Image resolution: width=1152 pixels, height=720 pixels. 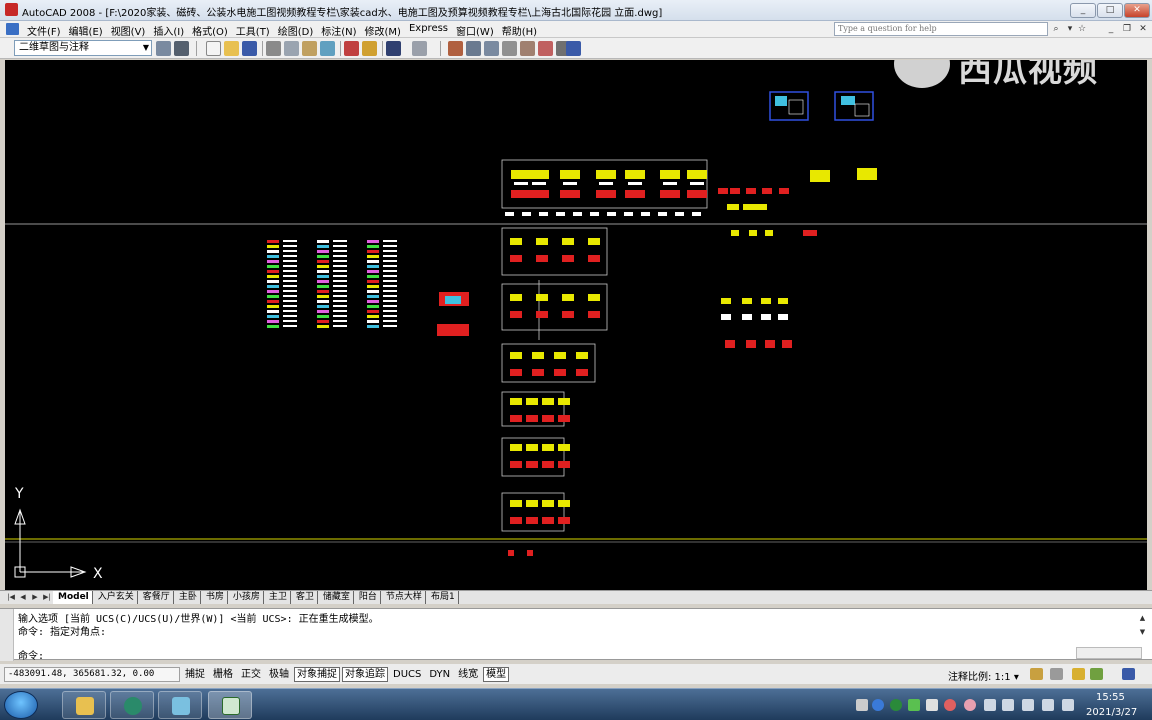 What do you see at coordinates (386, 30) in the screenshot?
I see `menu-item: 修改(M)` at bounding box center [386, 30].